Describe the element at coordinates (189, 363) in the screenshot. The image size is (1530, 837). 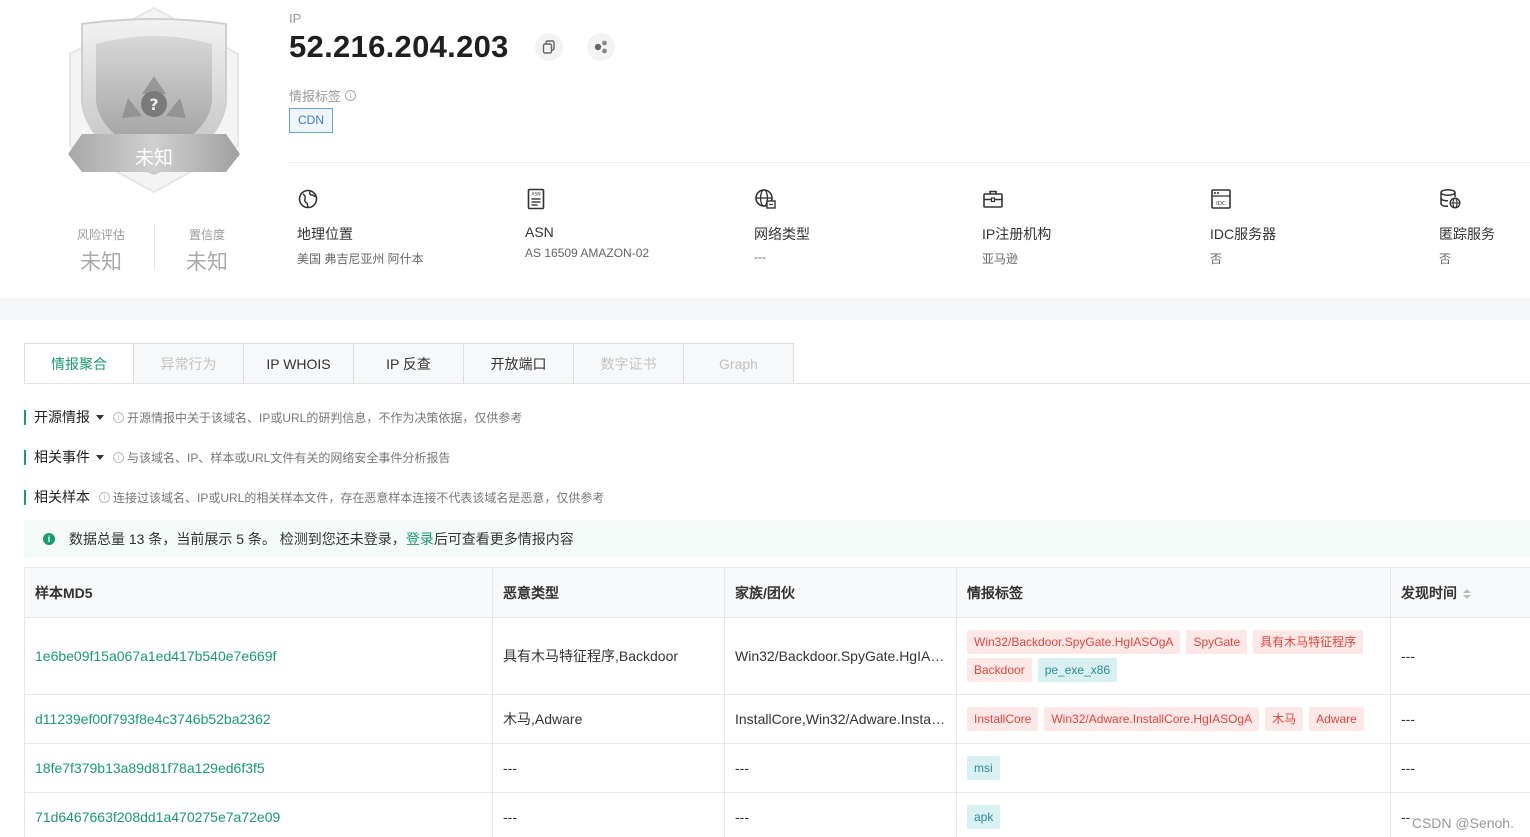
I see `tab-abnormal-behavior: 异常行为` at that location.